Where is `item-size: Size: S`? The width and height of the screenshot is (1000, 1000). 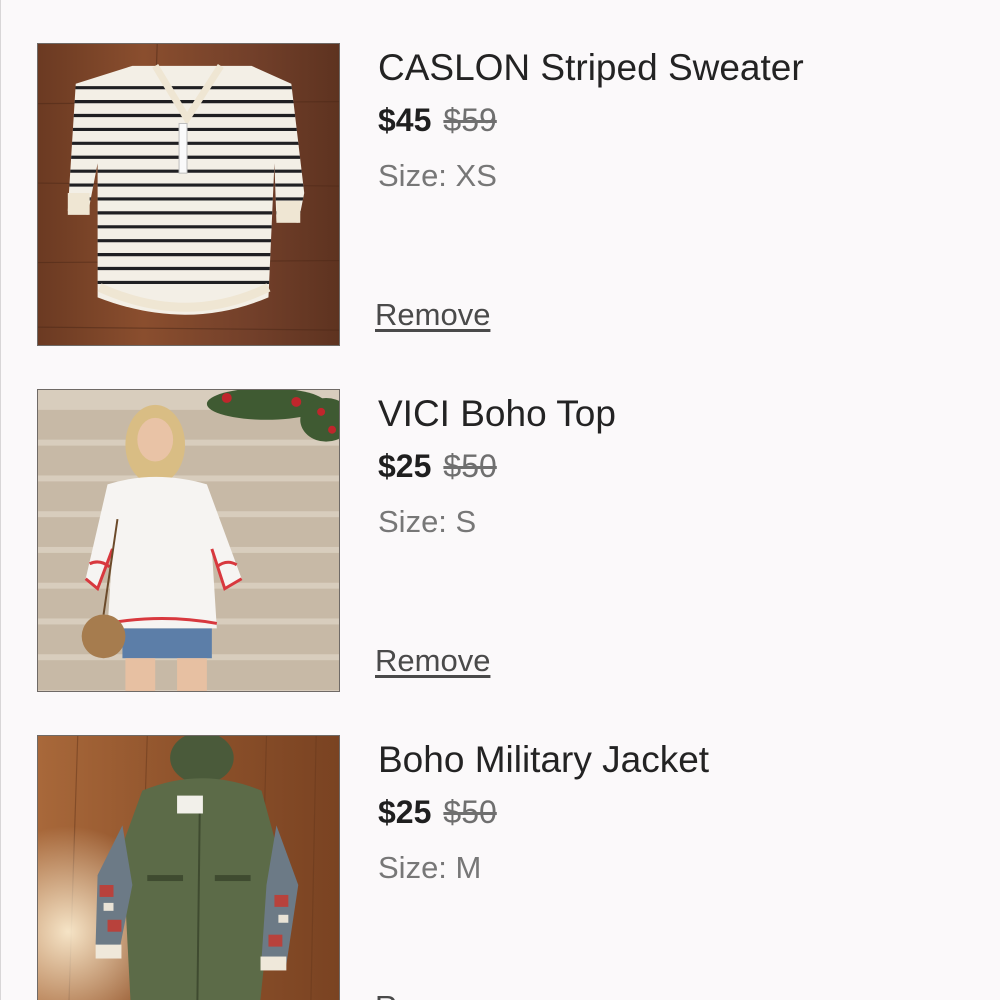 item-size: Size: S is located at coordinates (427, 521).